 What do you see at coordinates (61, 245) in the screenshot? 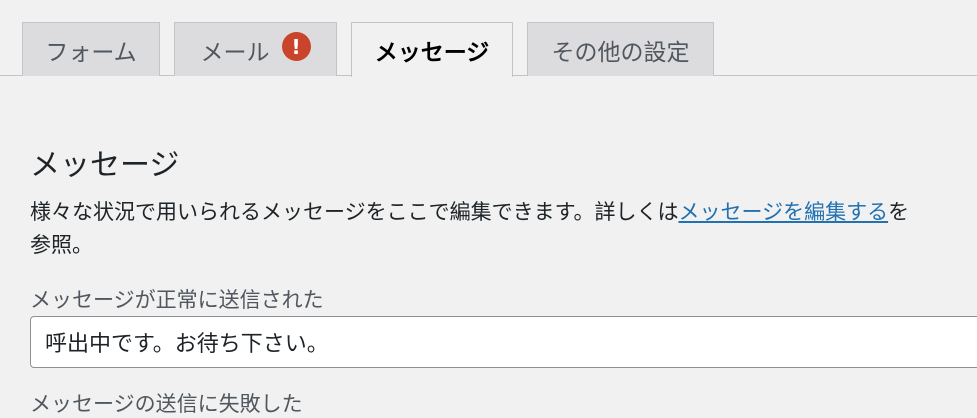
I see `description-line2: 参照。` at bounding box center [61, 245].